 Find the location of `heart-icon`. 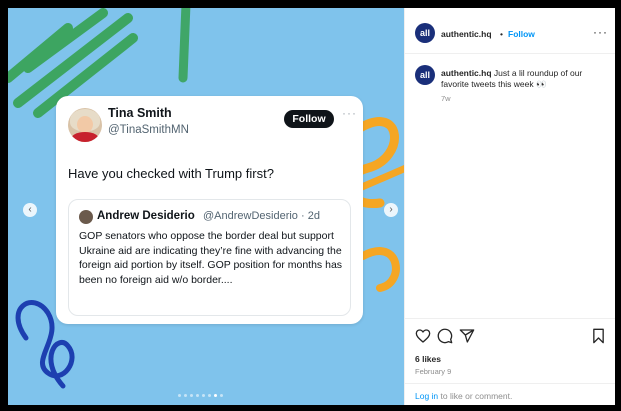

heart-icon is located at coordinates (423, 336).